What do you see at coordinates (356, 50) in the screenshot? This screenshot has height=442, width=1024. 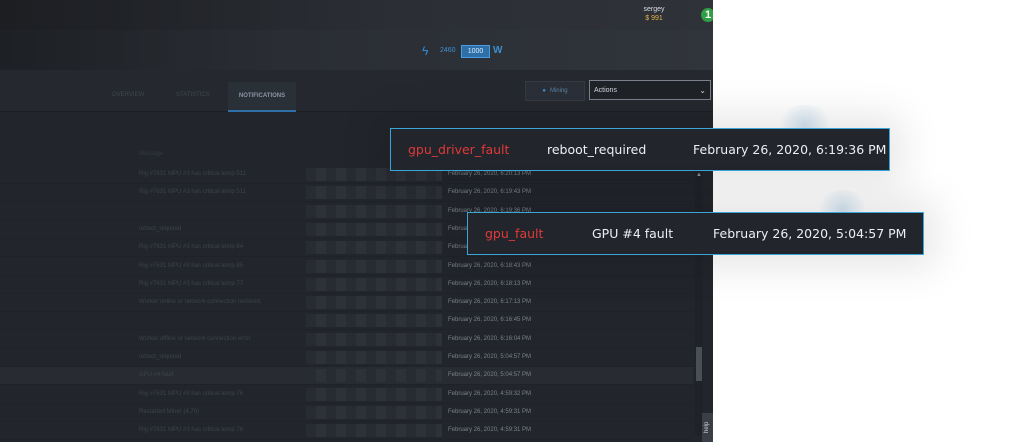 I see `power-bar` at bounding box center [356, 50].